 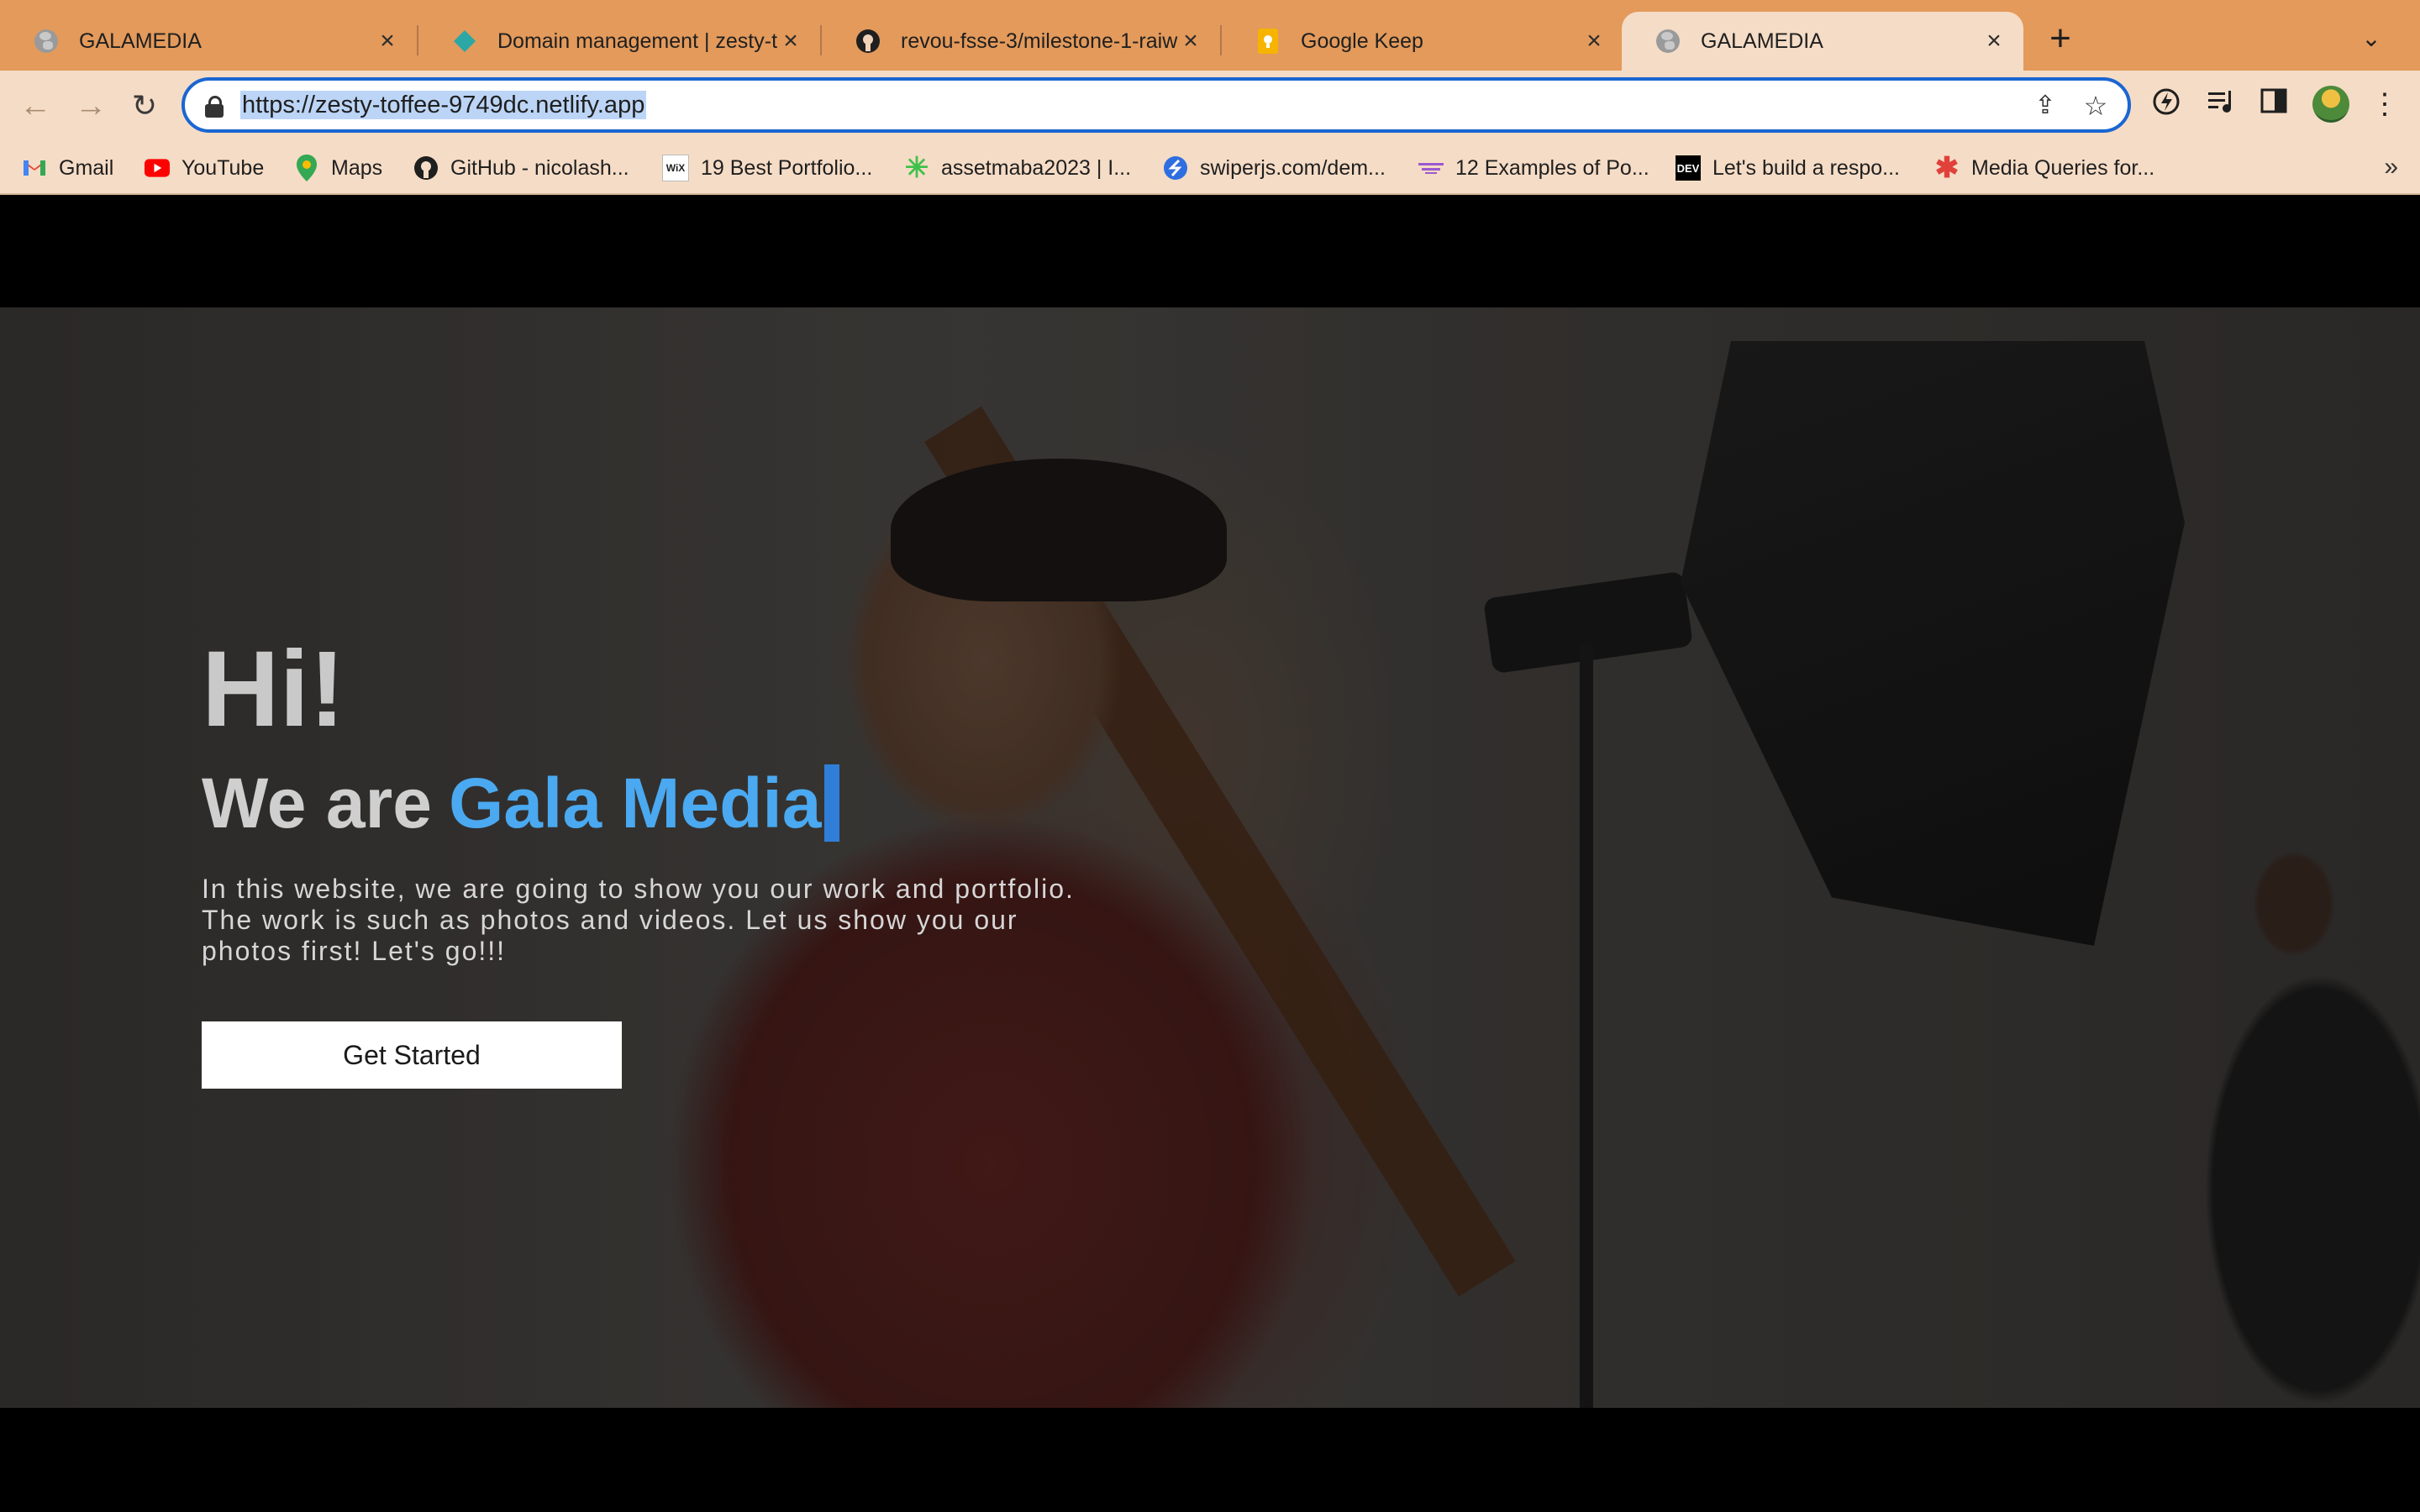 I want to click on get-started-button: Get Started, so click(x=412, y=1055).